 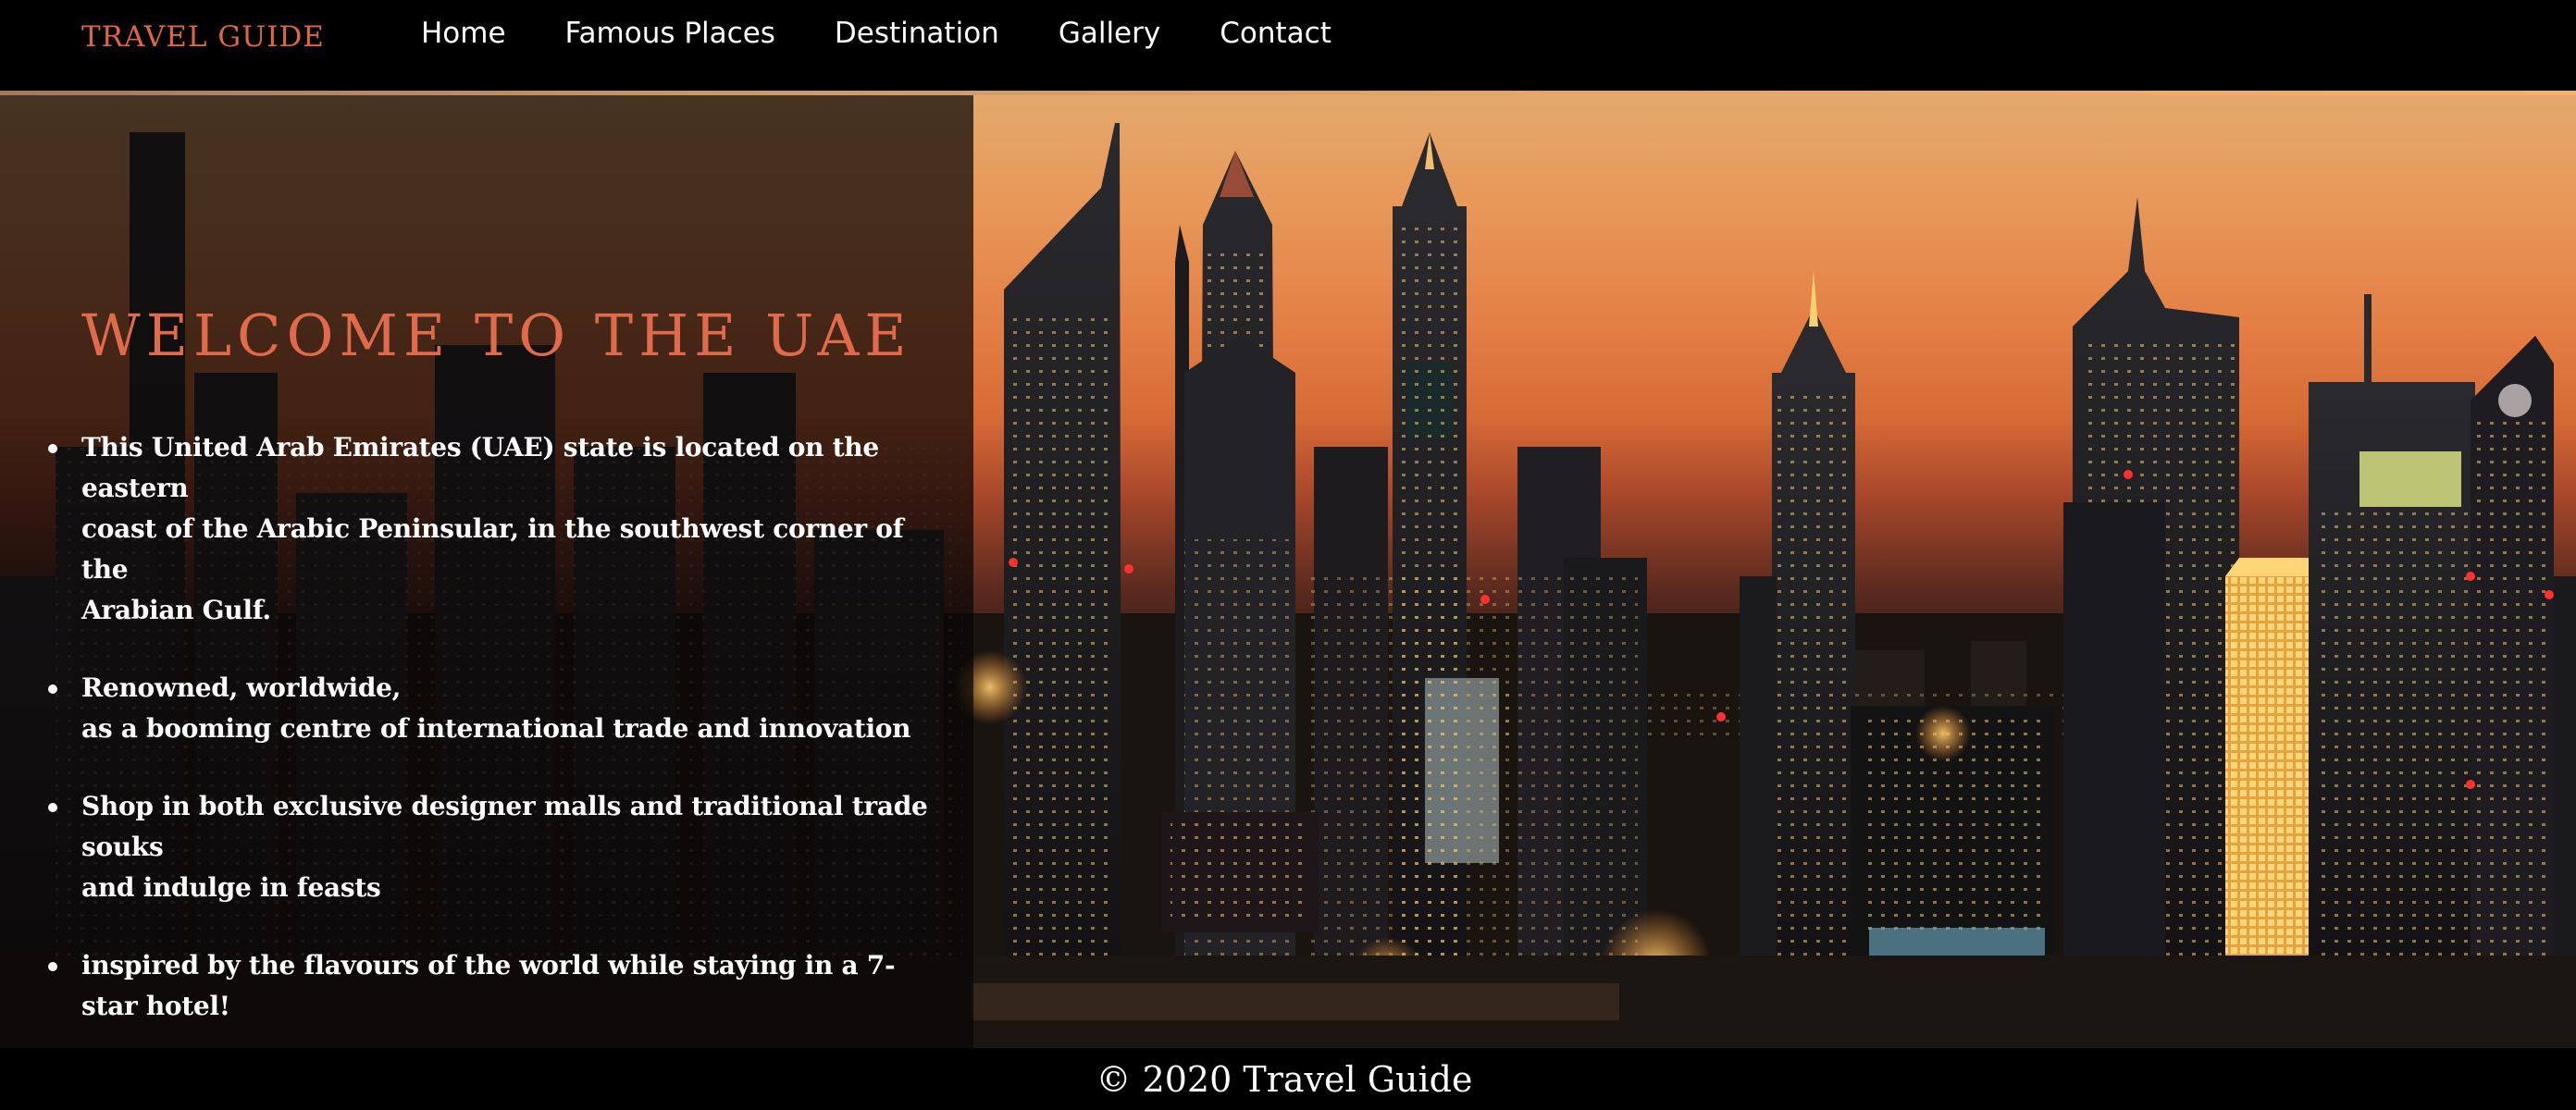 I want to click on brand-logo-link: TRAVEL GUIDE, so click(x=203, y=37).